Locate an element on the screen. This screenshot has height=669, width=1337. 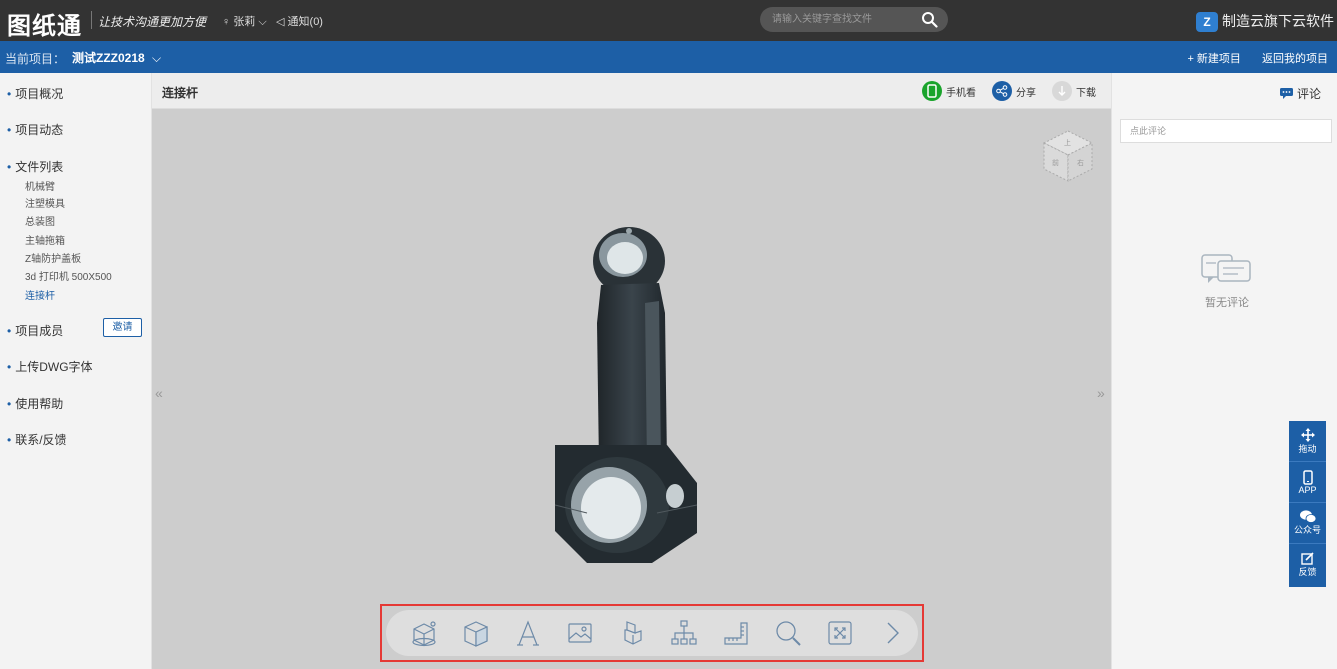
model-view-icon is located at coordinates (424, 633).